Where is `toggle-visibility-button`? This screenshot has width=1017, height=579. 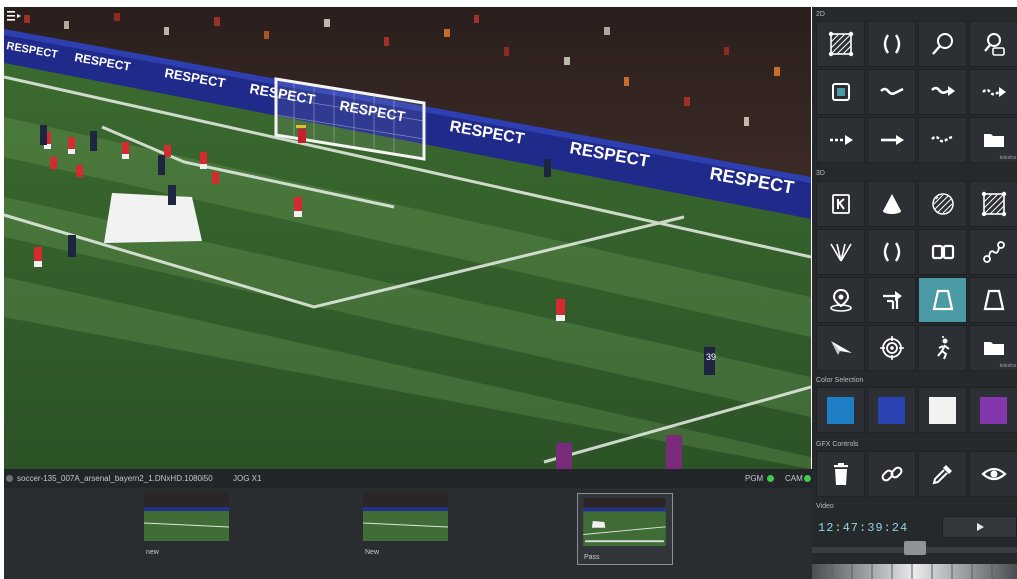 toggle-visibility-button is located at coordinates (993, 474).